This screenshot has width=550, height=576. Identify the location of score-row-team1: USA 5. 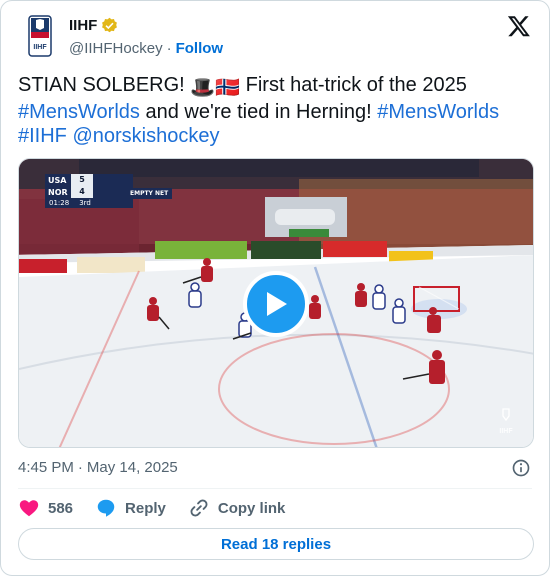
(89, 180).